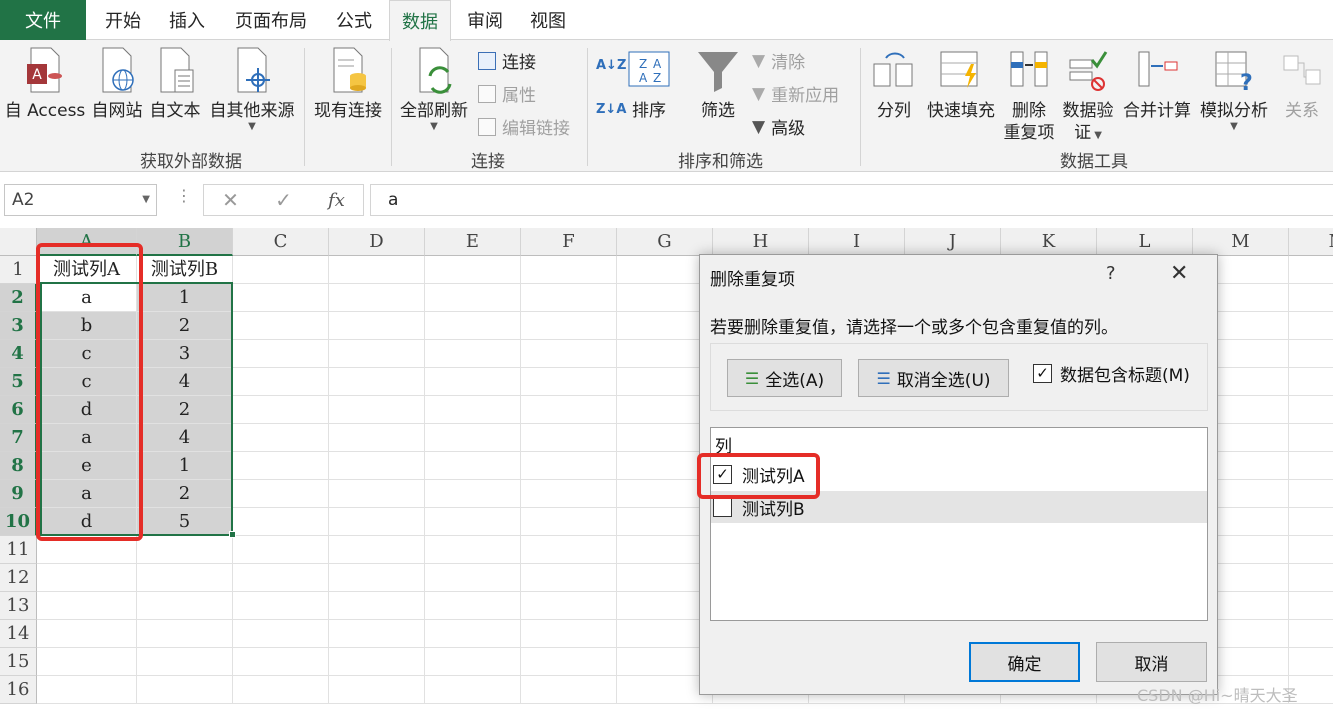 The image size is (1333, 712). I want to click on text-to-columns-button: 分列, so click(894, 84).